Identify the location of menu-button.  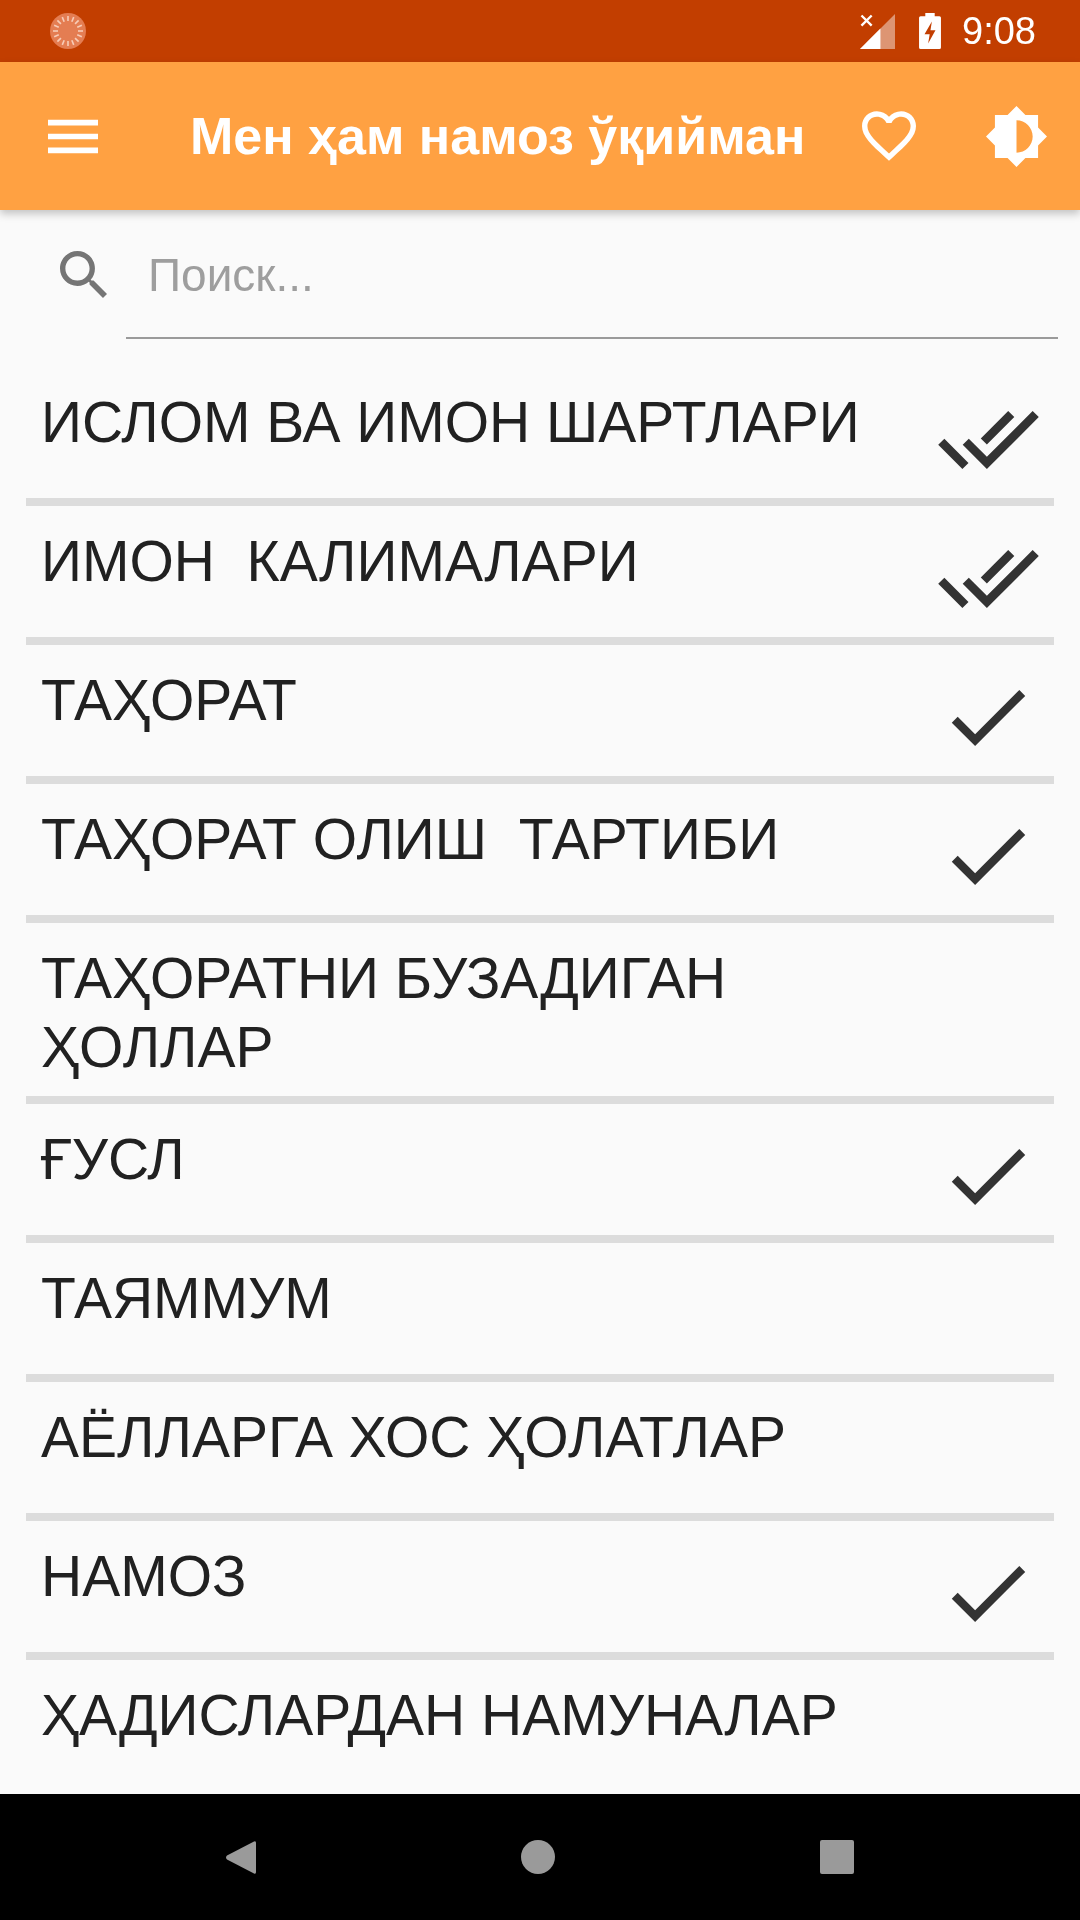
(73, 136).